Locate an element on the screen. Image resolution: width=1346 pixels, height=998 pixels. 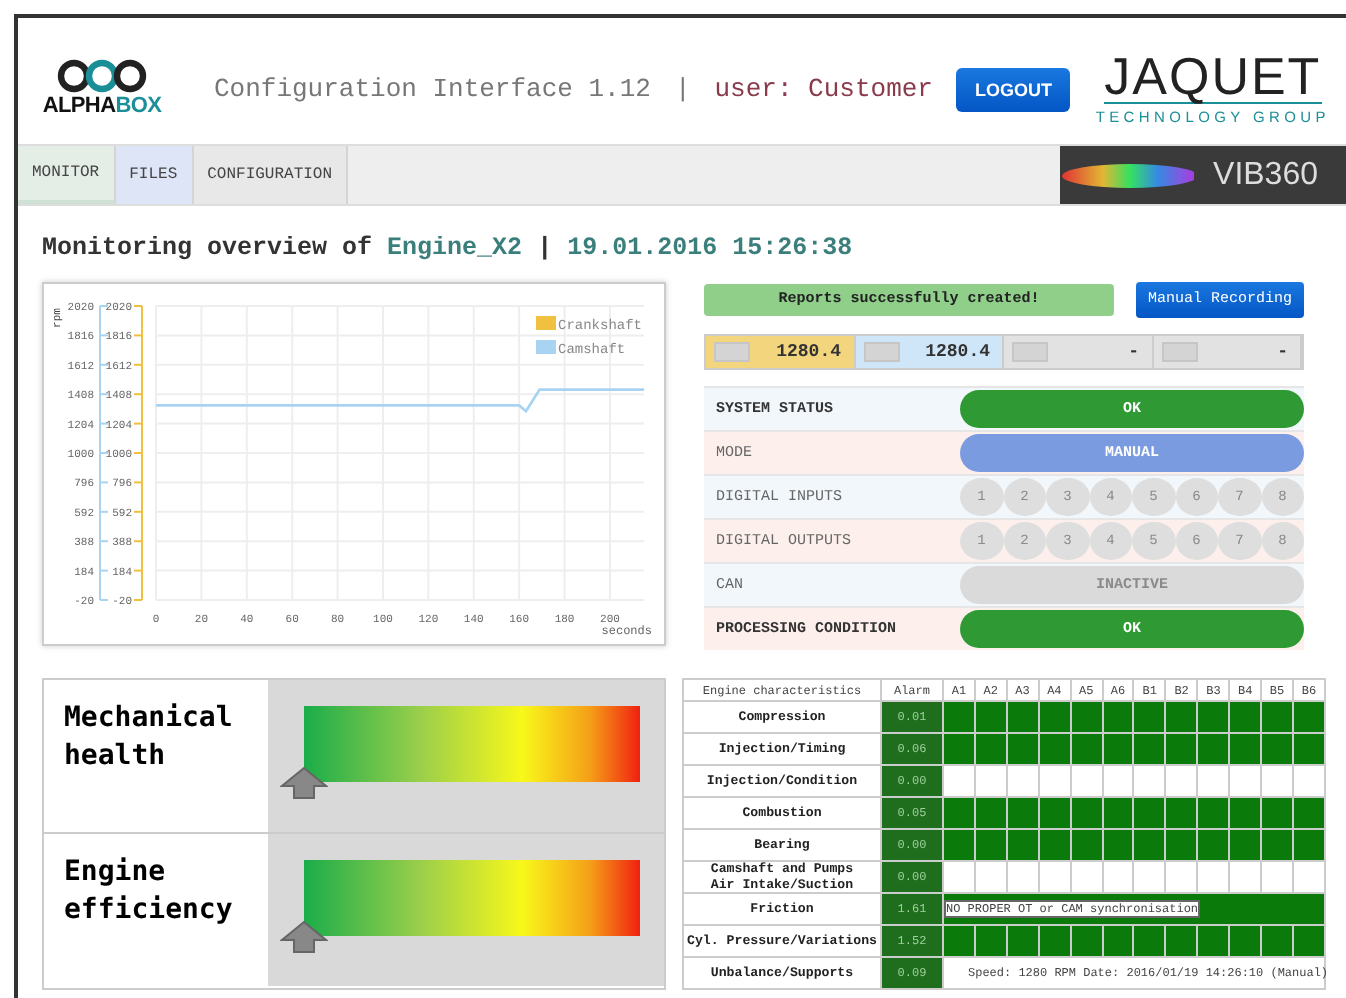
logout-button: LOGOUT is located at coordinates (1013, 89).